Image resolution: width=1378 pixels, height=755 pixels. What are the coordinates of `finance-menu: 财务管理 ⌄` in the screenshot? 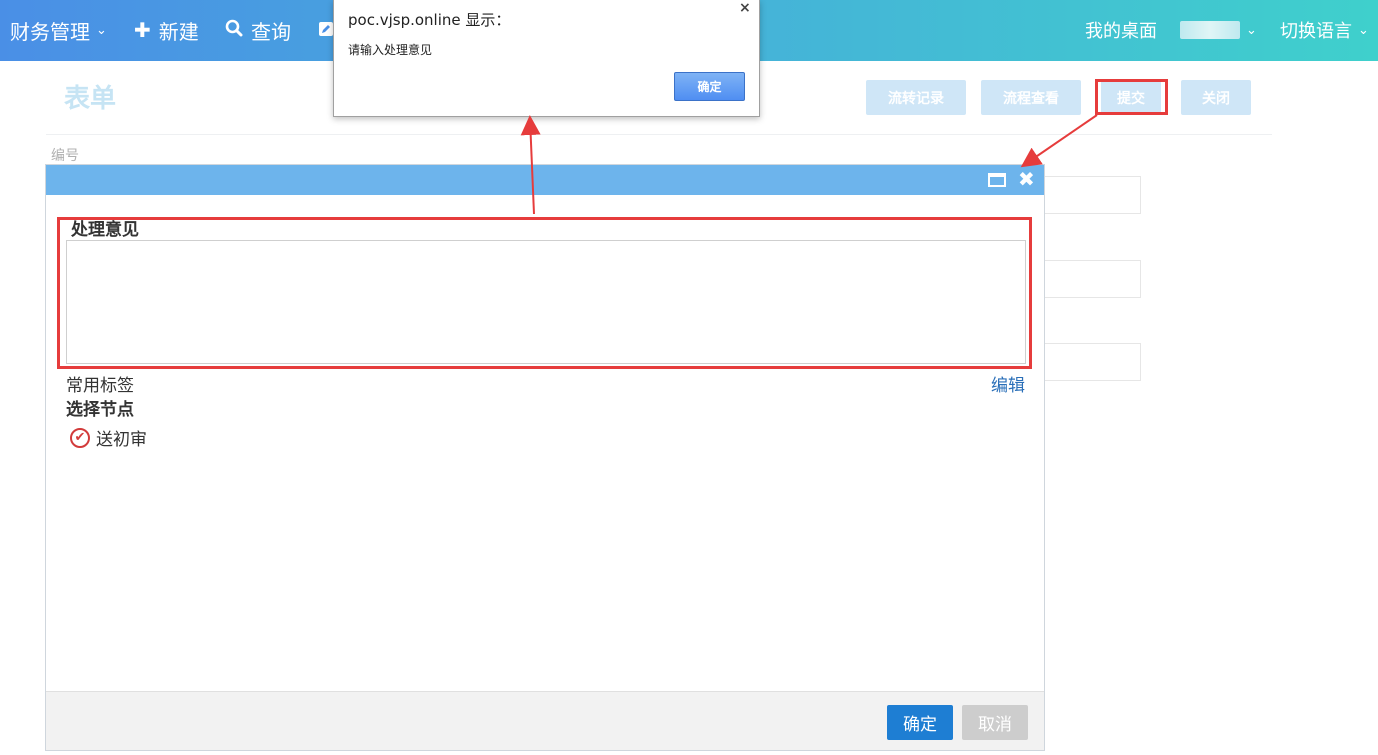 It's located at (58, 30).